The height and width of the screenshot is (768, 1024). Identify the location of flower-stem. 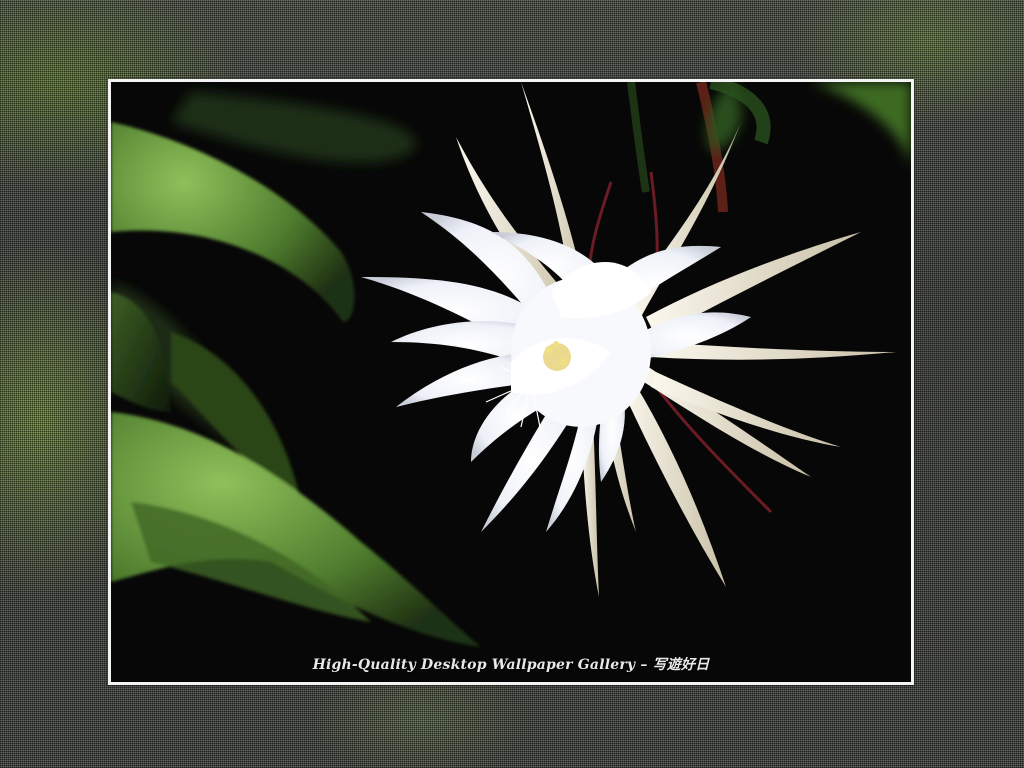
(699, 147).